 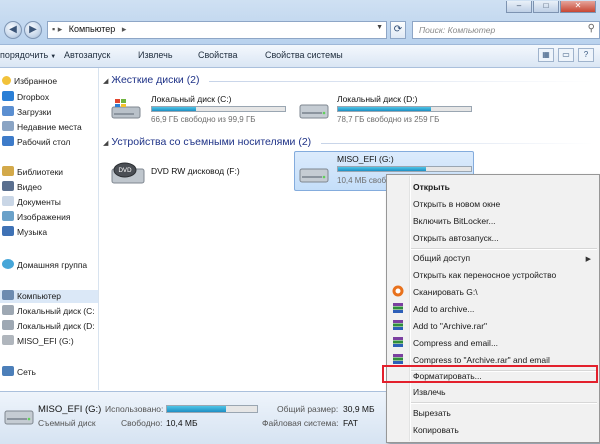 What do you see at coordinates (106, 143) in the screenshot?
I see `chevron-down-icon: ◢` at bounding box center [106, 143].